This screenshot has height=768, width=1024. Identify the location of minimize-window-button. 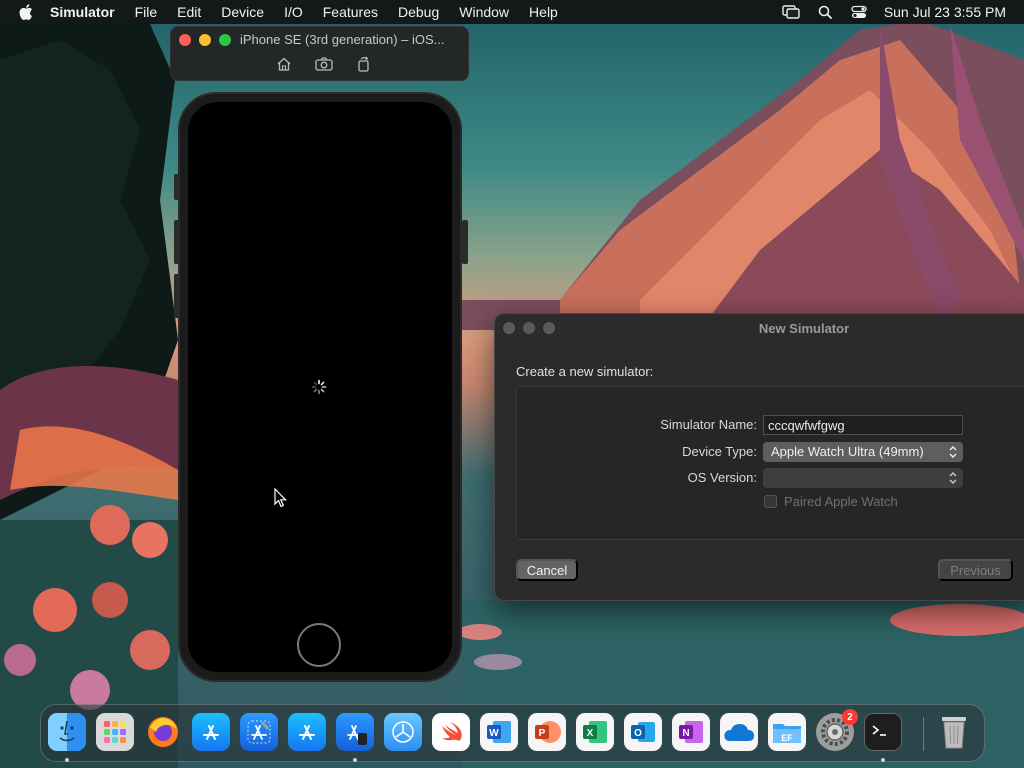
(205, 40).